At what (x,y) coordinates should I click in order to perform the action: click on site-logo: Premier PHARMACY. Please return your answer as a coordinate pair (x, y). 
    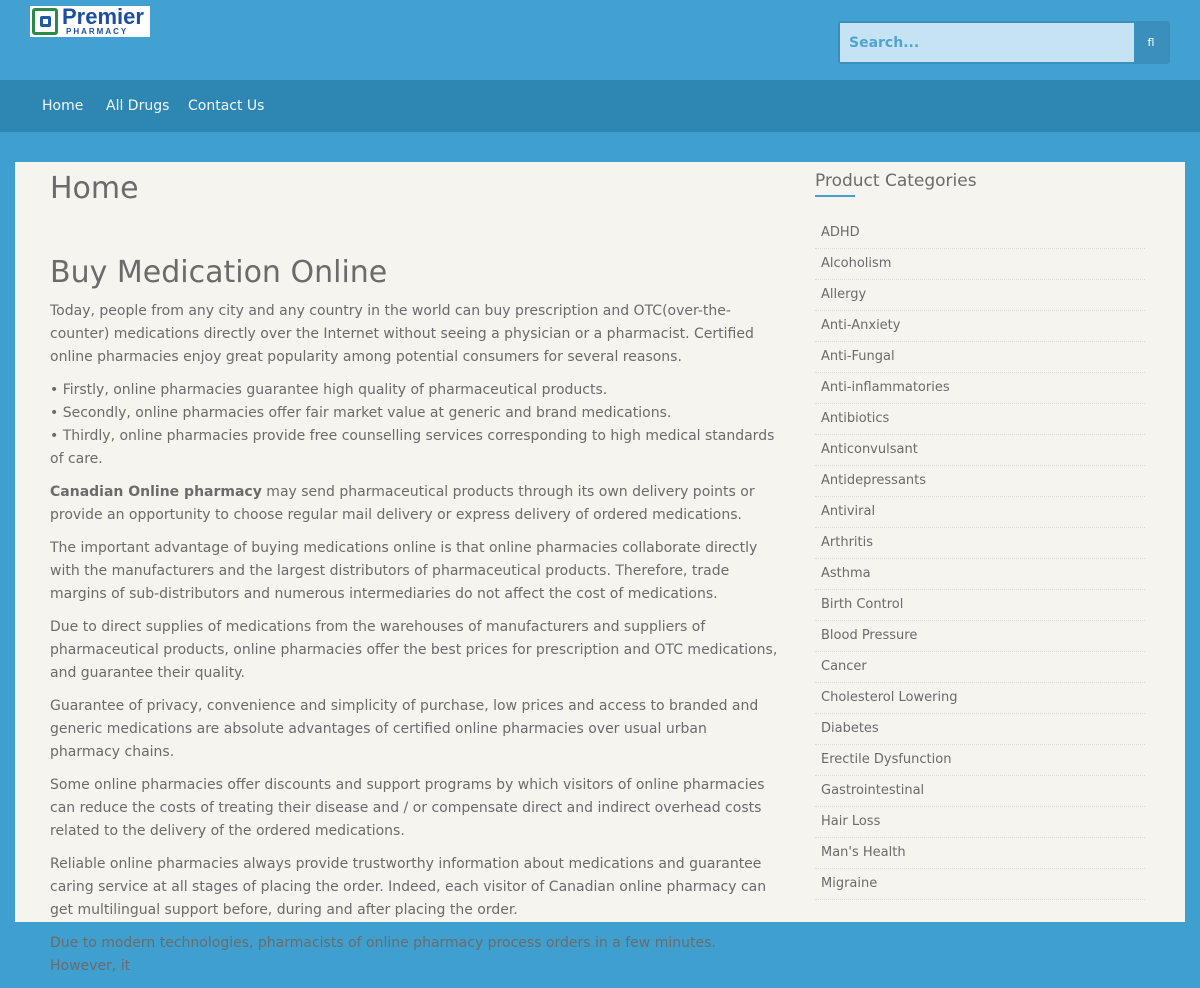
    Looking at the image, I should click on (90, 21).